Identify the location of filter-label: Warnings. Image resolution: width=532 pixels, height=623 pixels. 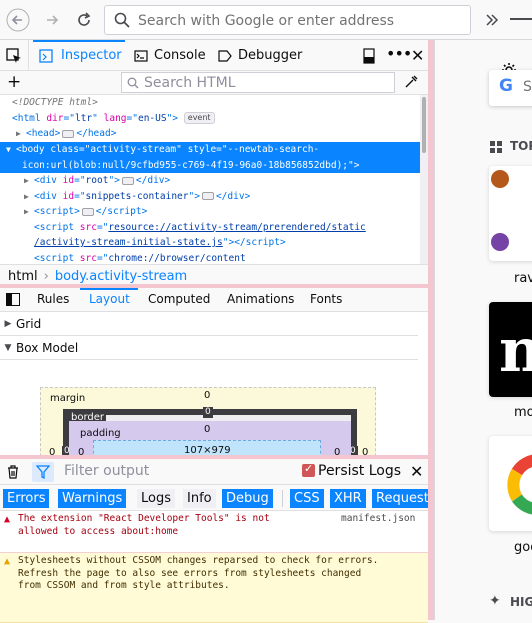
(92, 498).